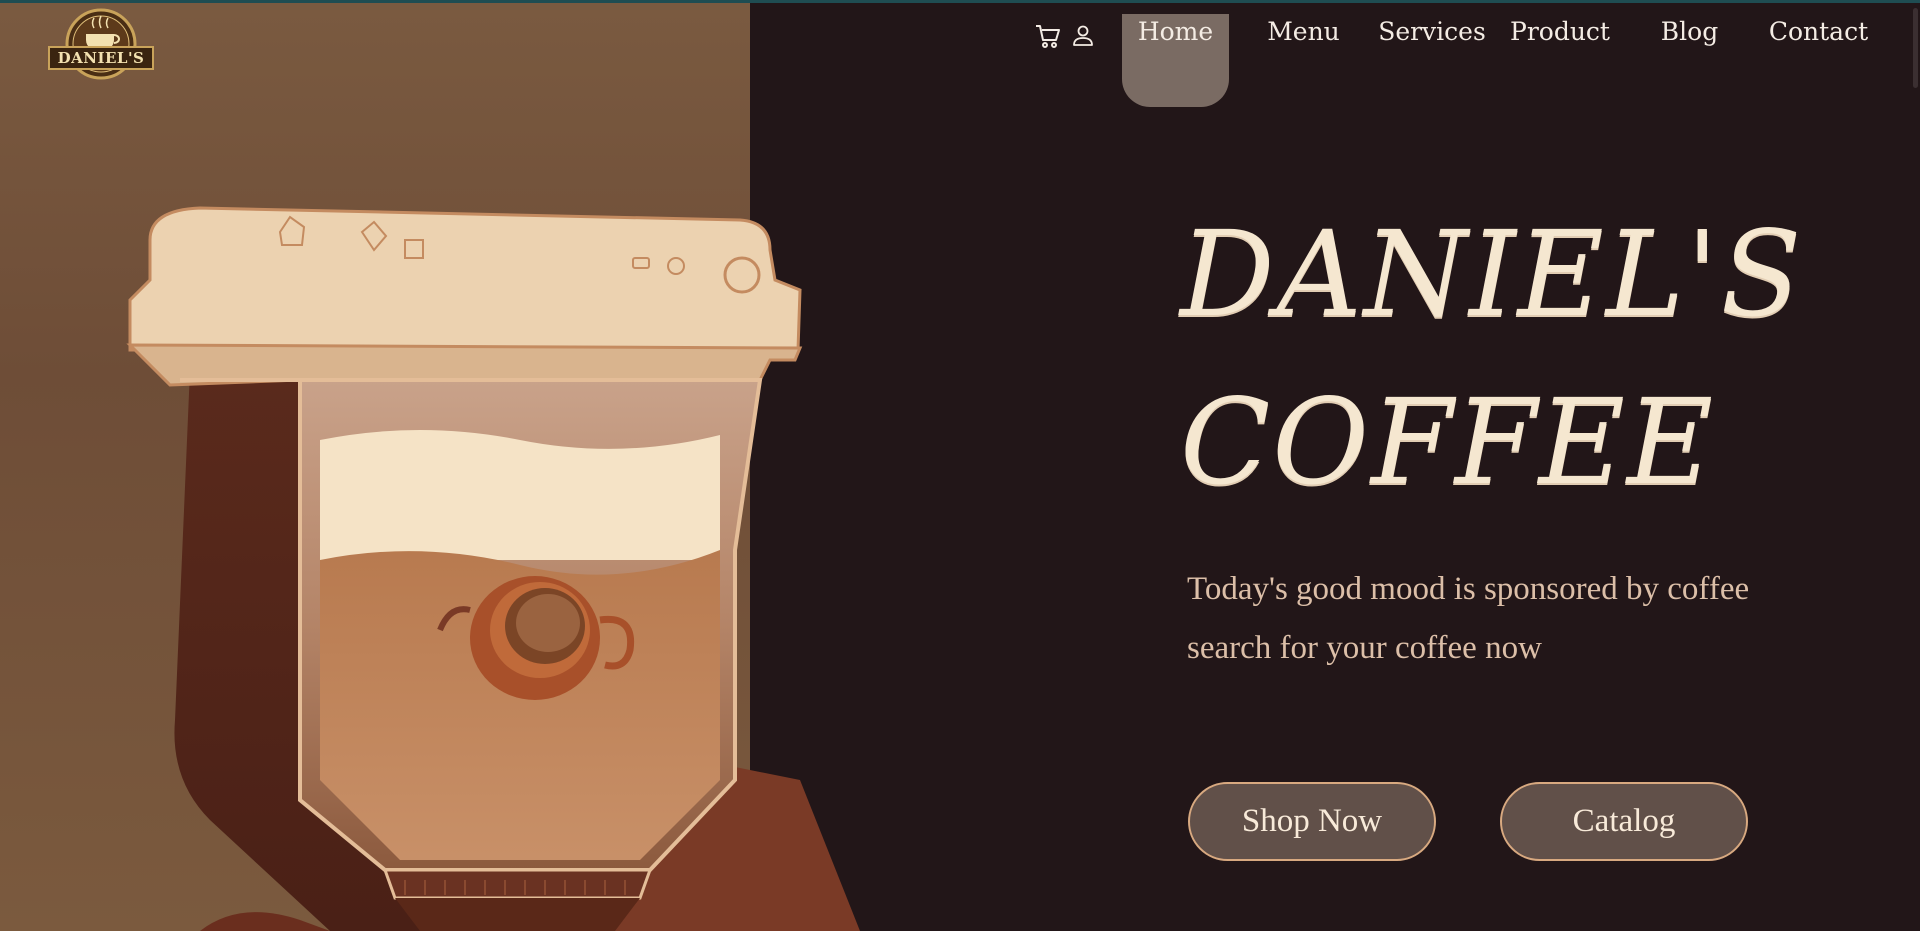  What do you see at coordinates (1312, 821) in the screenshot?
I see `shop-now-button: Shop Now` at bounding box center [1312, 821].